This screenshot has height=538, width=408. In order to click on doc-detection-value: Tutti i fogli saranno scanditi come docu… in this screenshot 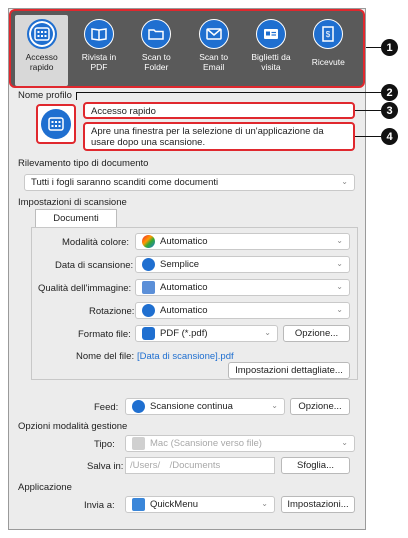, I will do `click(125, 182)`.